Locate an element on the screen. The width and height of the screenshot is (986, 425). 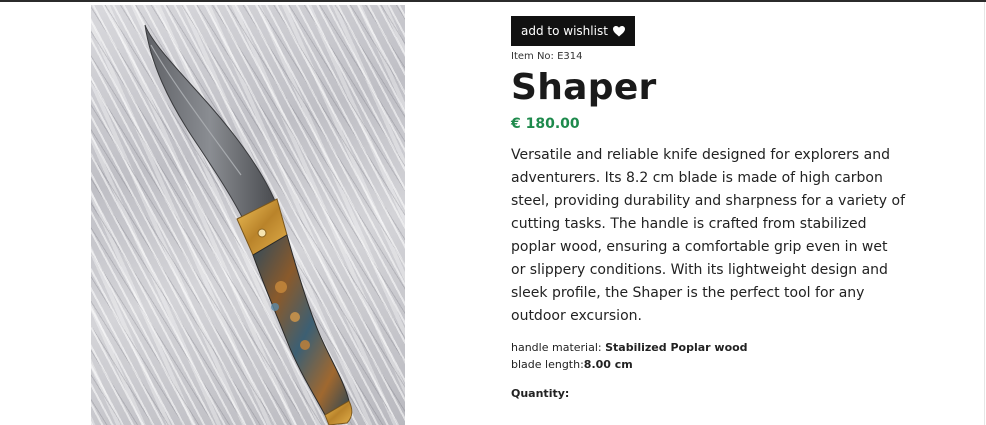
item-number: Item No: E314 is located at coordinates (547, 56).